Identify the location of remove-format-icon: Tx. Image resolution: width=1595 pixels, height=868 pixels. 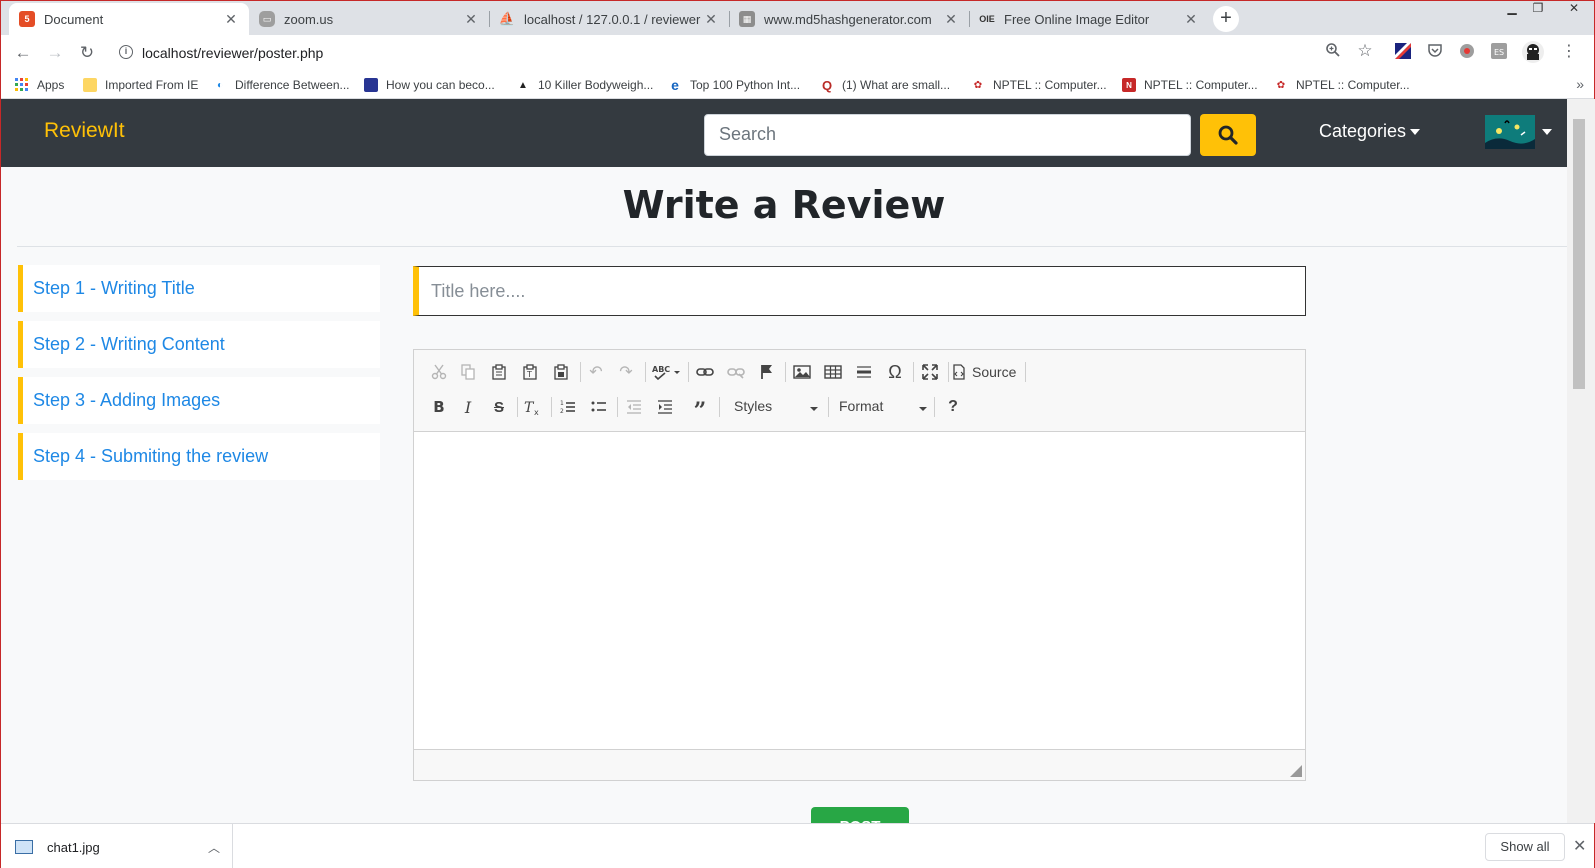
(533, 407).